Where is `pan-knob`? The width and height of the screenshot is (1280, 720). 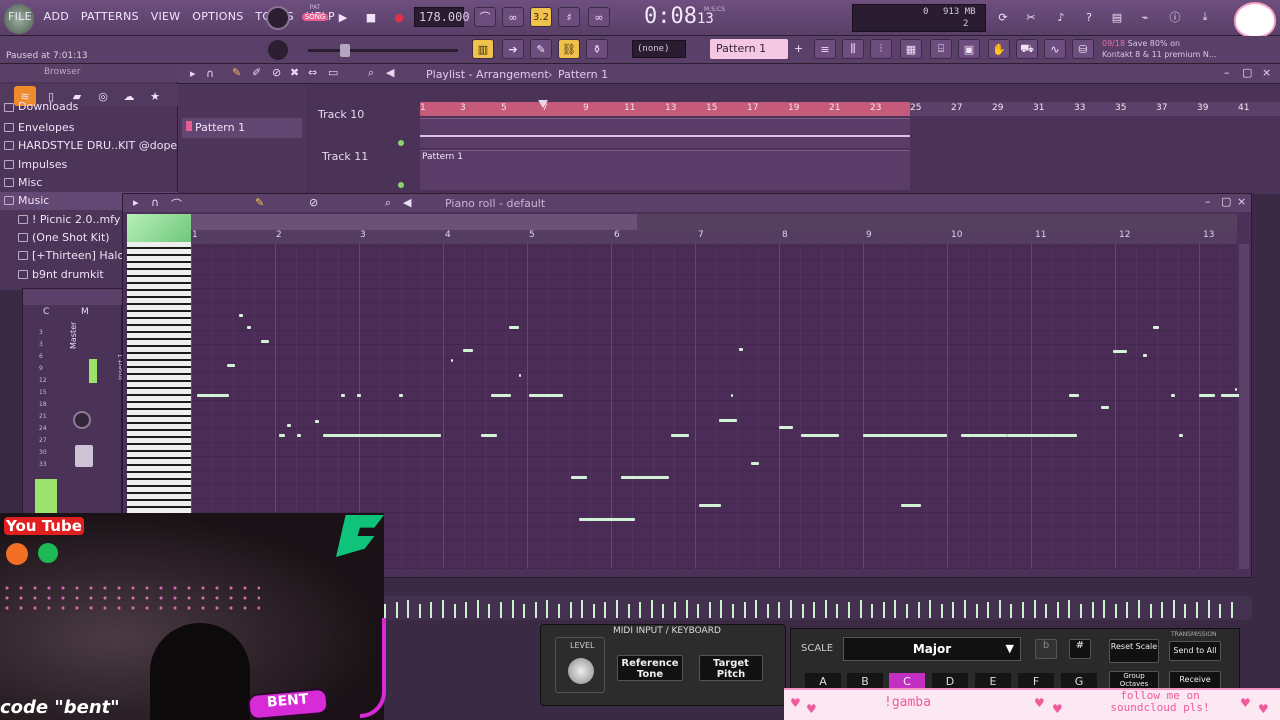 pan-knob is located at coordinates (82, 420).